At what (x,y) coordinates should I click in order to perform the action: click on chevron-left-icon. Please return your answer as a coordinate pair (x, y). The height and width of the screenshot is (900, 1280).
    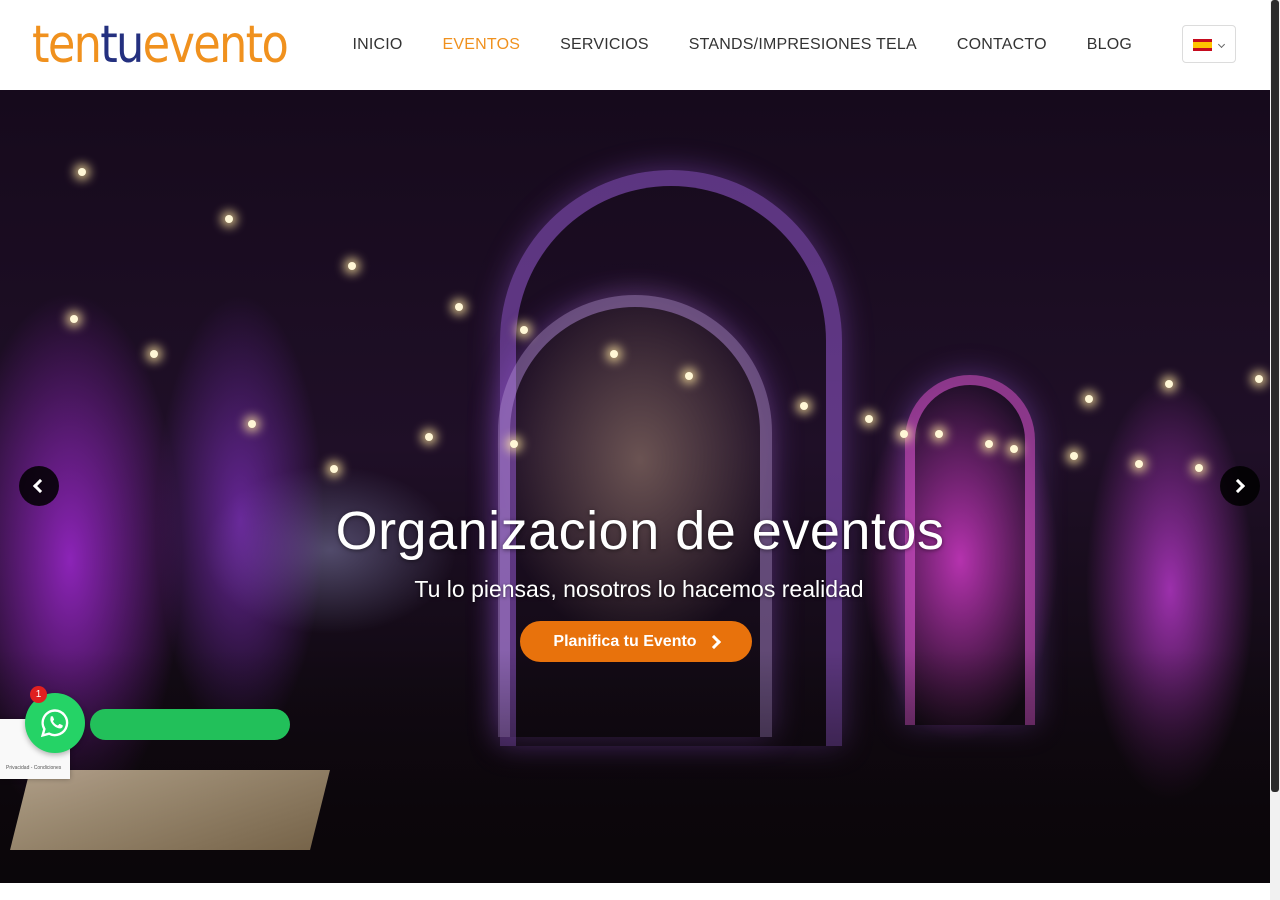
    Looking at the image, I should click on (40, 486).